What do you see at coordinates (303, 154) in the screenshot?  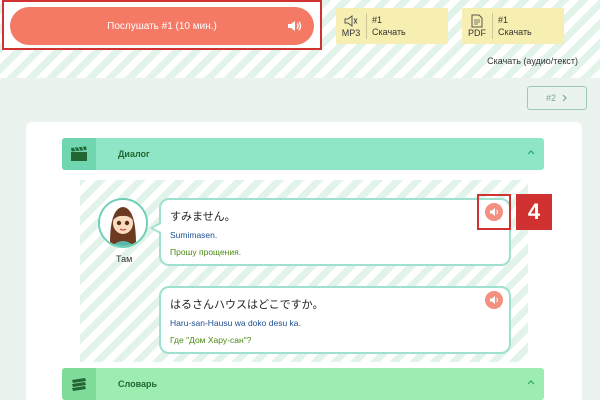 I see `dialog-section-header: Диалог` at bounding box center [303, 154].